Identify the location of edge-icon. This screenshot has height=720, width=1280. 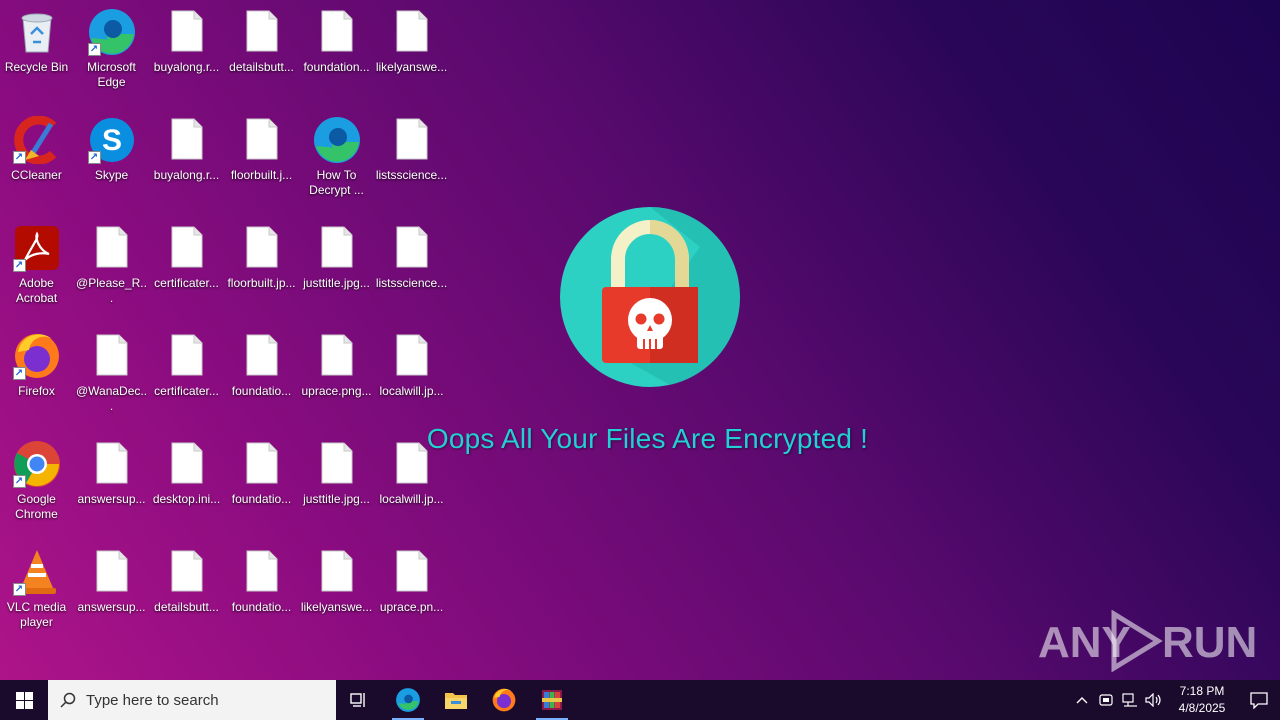
(408, 700).